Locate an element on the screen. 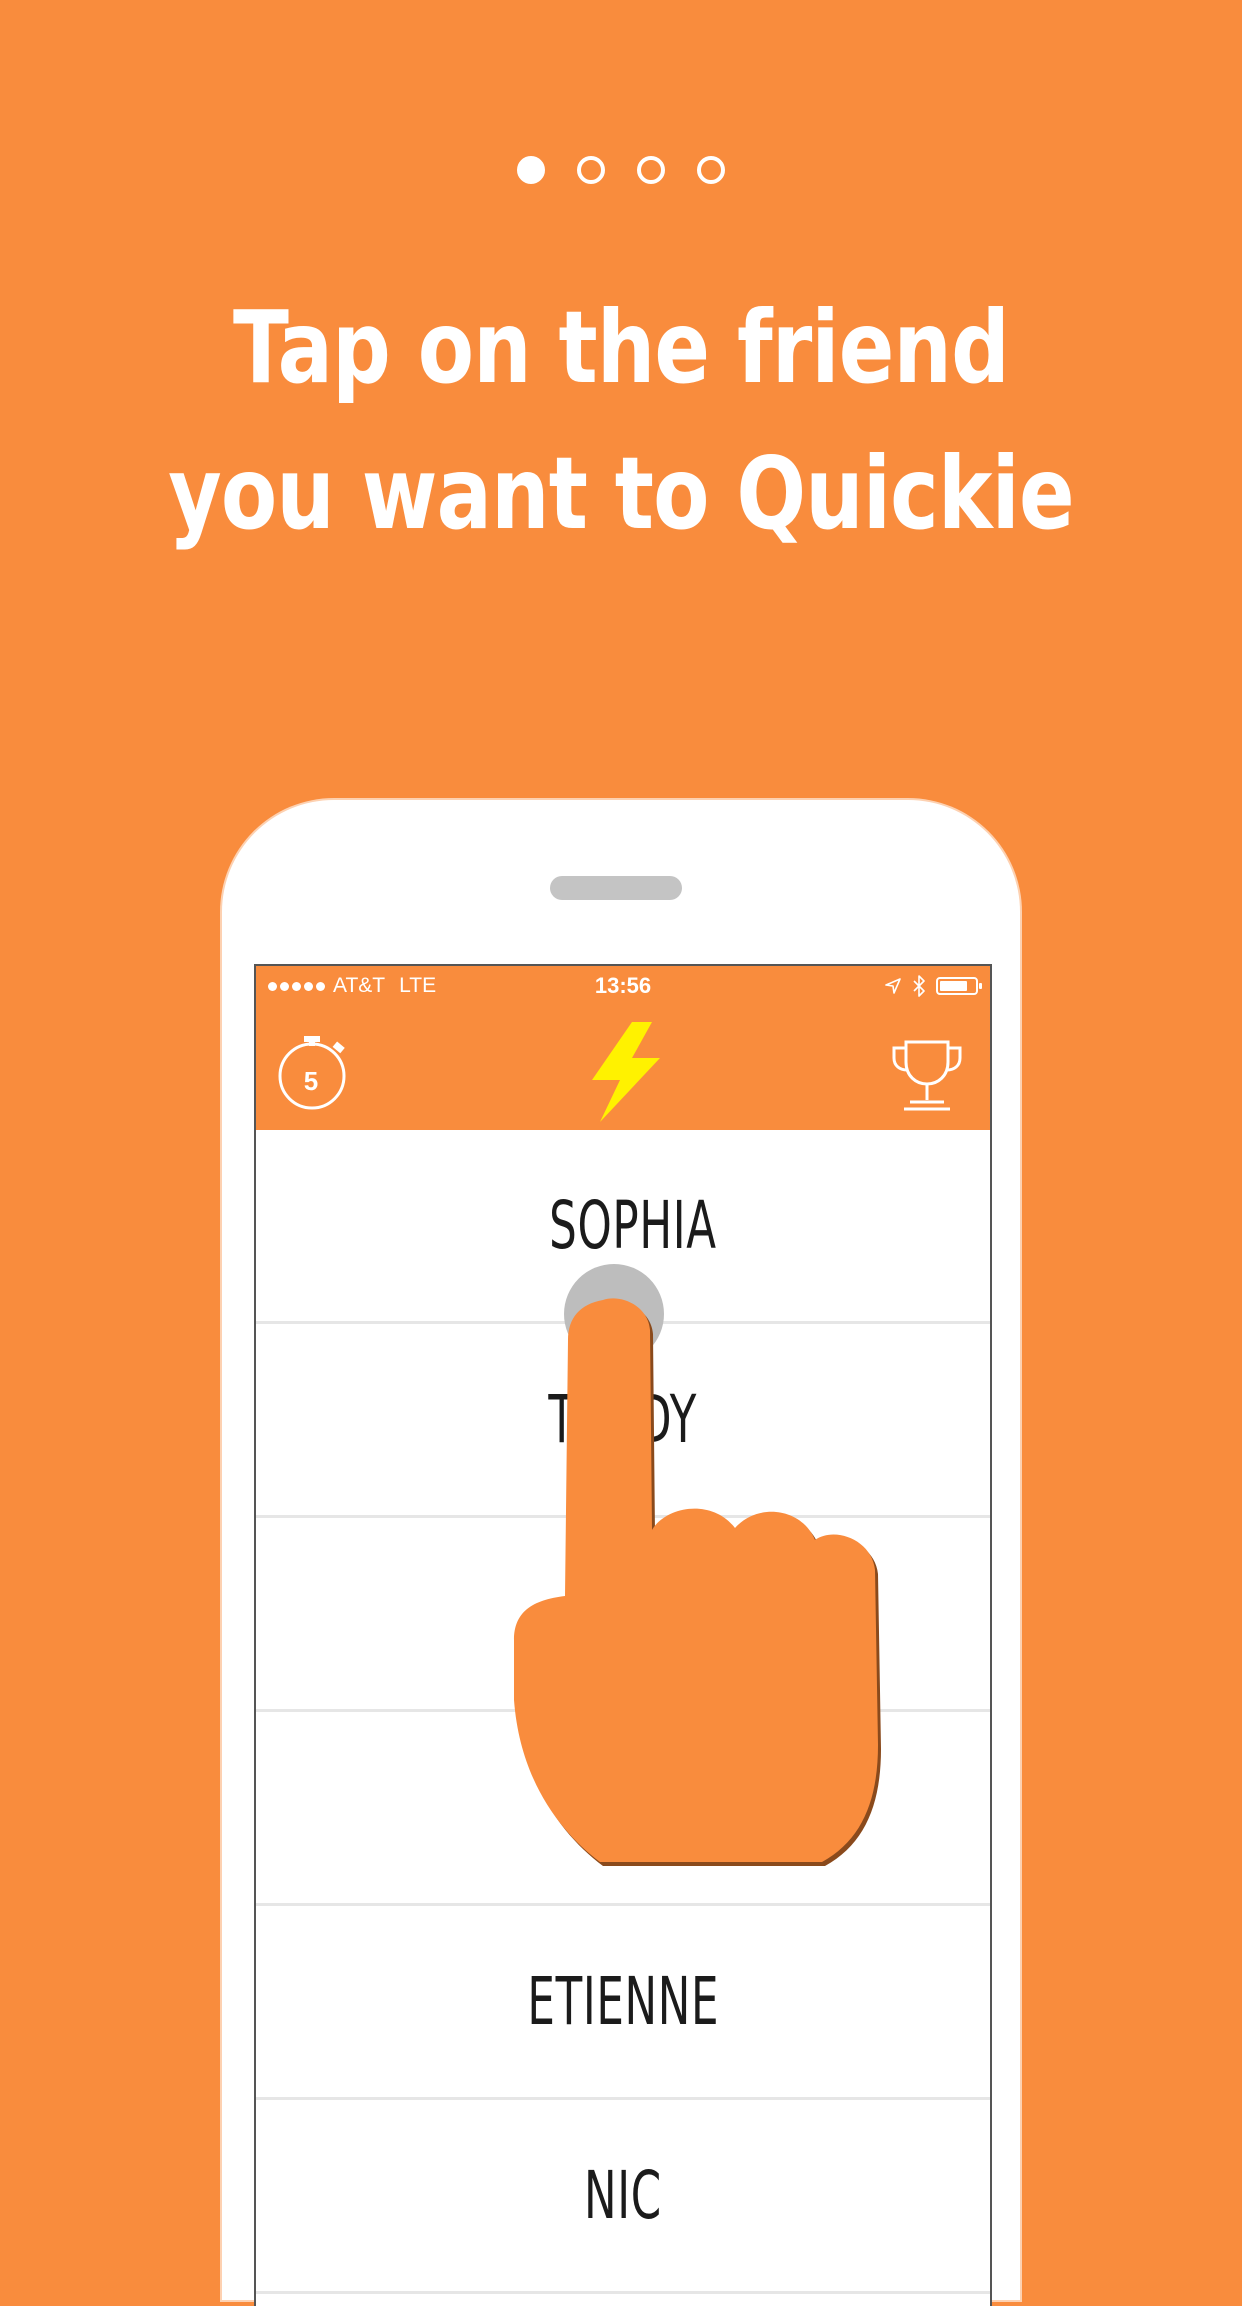 The height and width of the screenshot is (2306, 1242). status-bar: AT&T LTE 13:56 is located at coordinates (623, 988).